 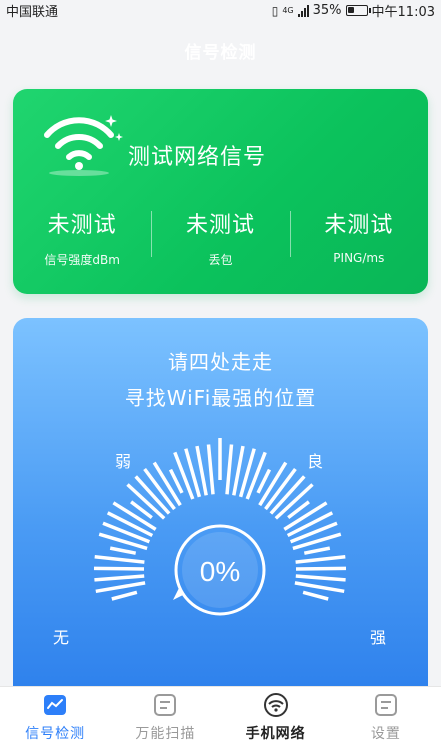 I want to click on tab-mobile-network: 手机网络, so click(x=276, y=715).